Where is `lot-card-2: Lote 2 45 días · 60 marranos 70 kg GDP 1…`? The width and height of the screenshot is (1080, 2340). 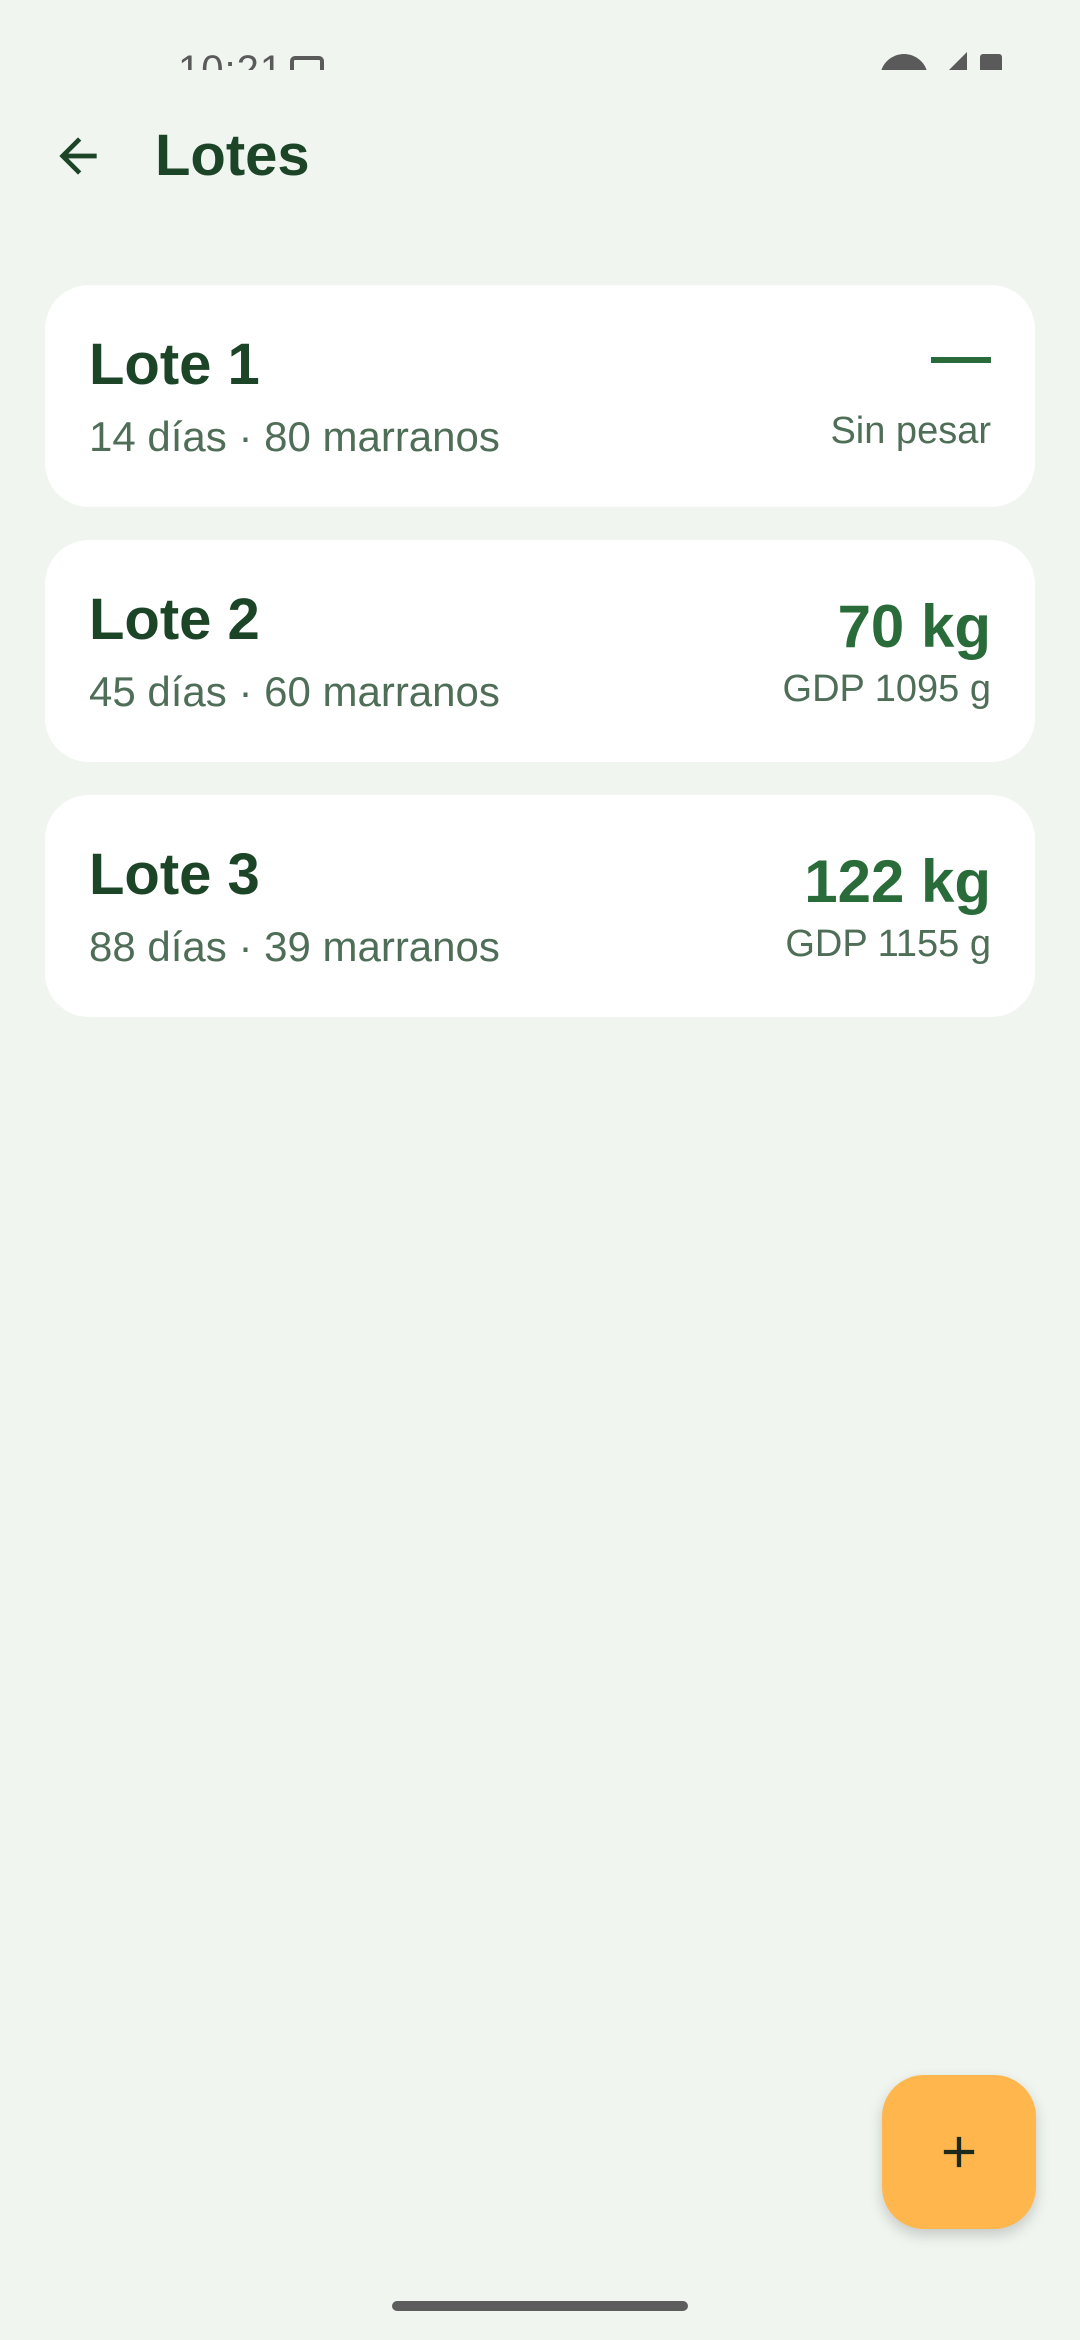 lot-card-2: Lote 2 45 días · 60 marranos 70 kg GDP 1… is located at coordinates (540, 651).